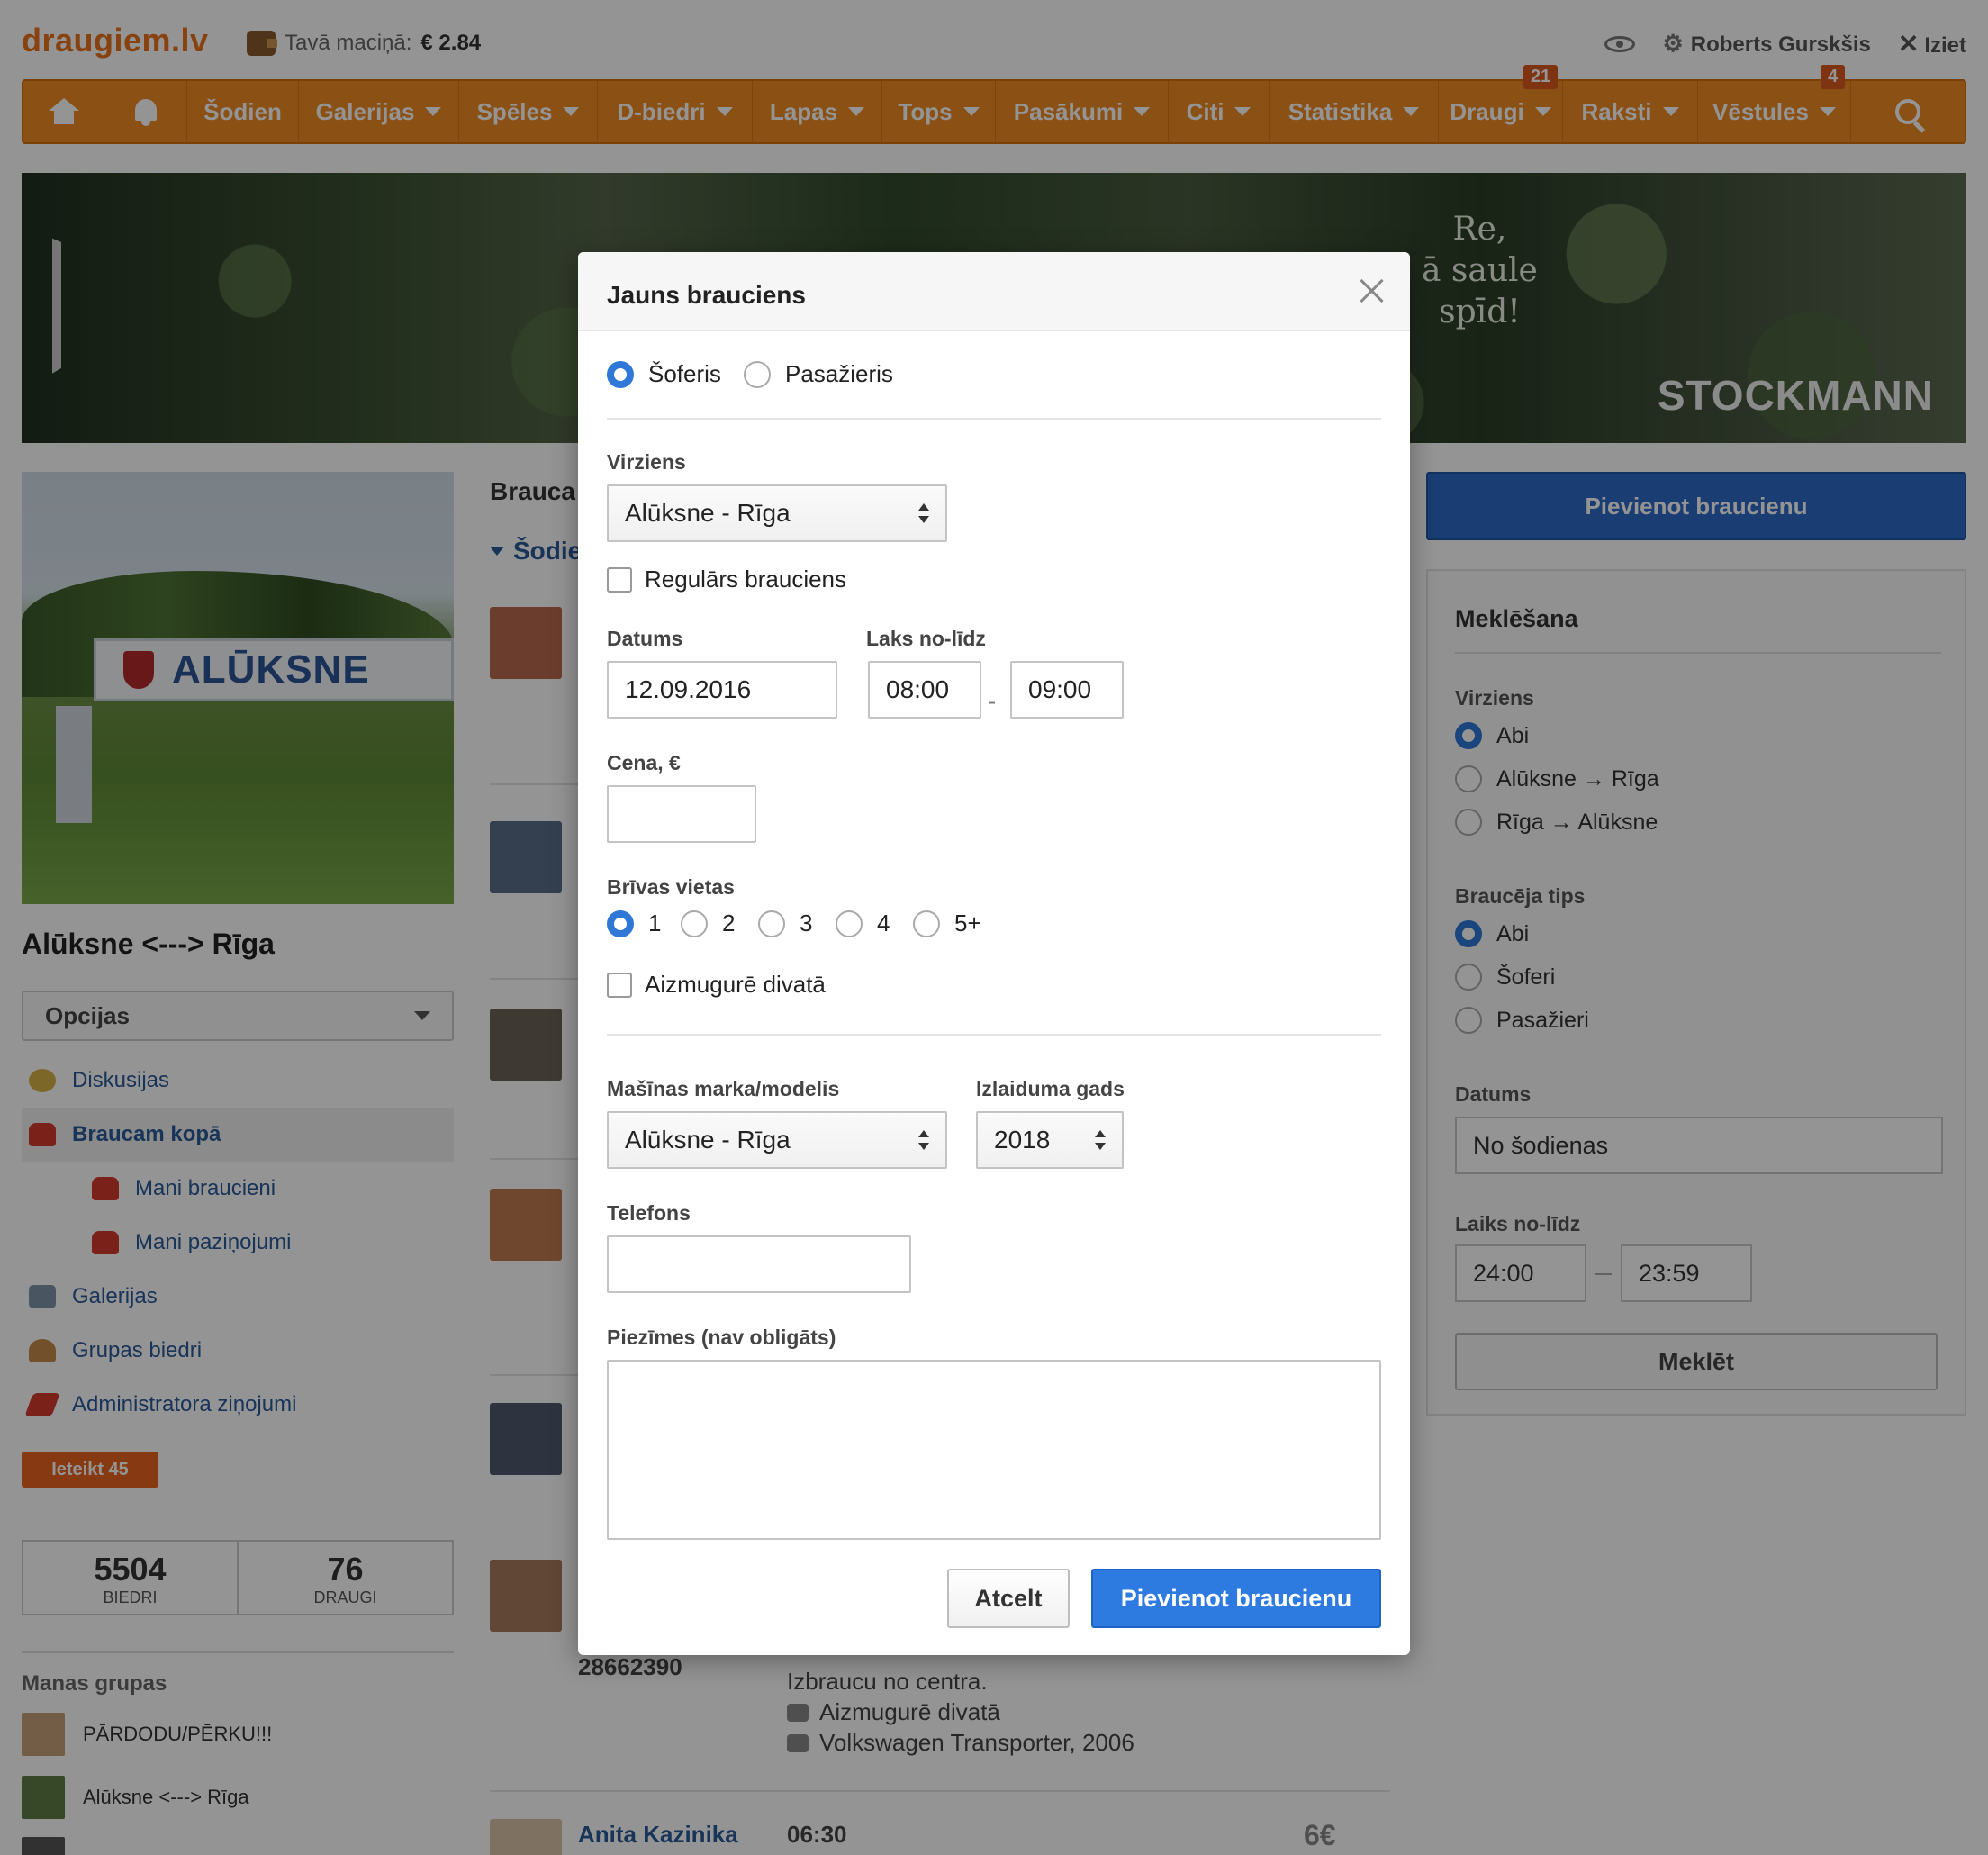 The image size is (1988, 1855). I want to click on radio-label: Šoferis, so click(684, 373).